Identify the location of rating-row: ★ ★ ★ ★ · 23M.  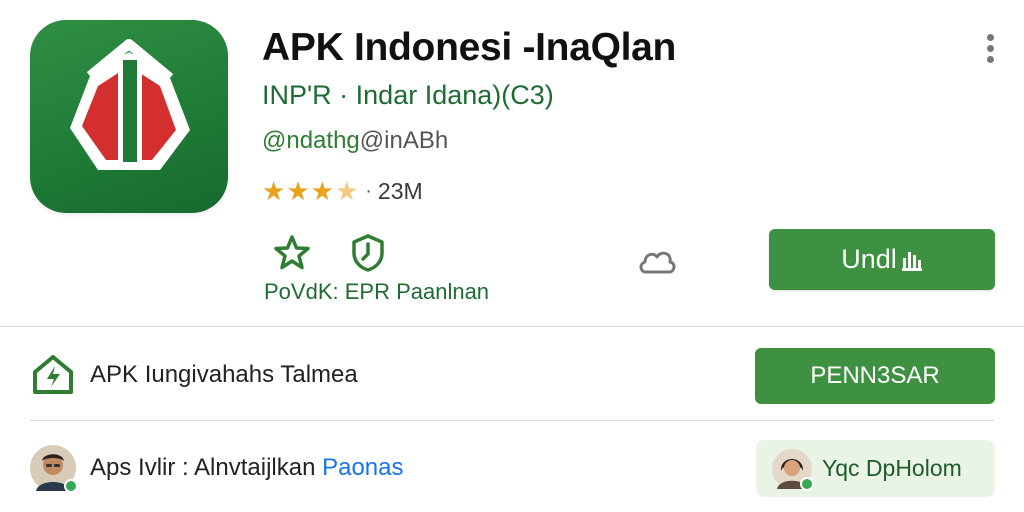
(342, 191).